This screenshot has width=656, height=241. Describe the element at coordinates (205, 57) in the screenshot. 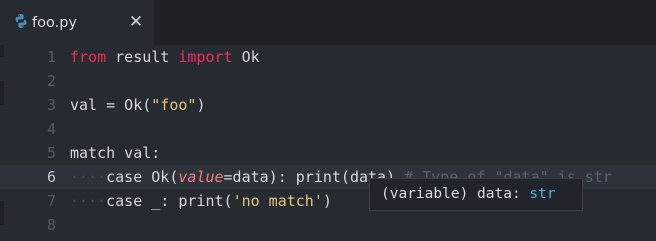

I see `code-token: import` at that location.